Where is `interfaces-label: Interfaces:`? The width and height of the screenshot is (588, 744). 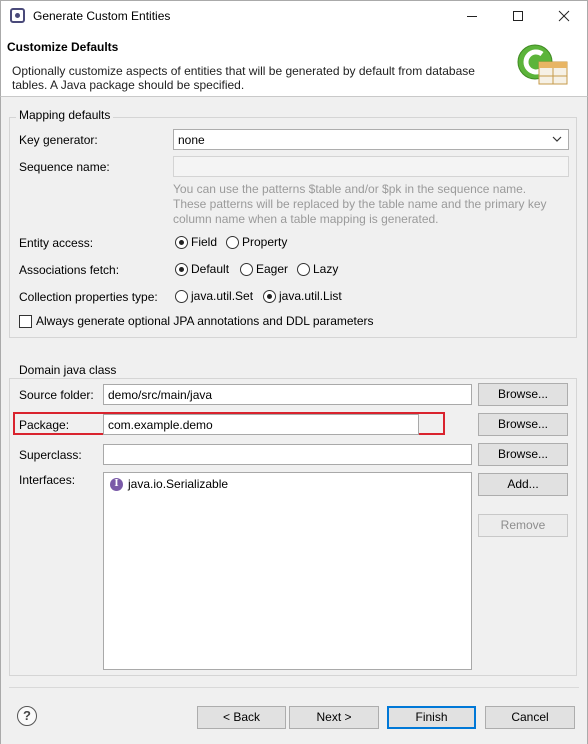
interfaces-label: Interfaces: is located at coordinates (47, 480).